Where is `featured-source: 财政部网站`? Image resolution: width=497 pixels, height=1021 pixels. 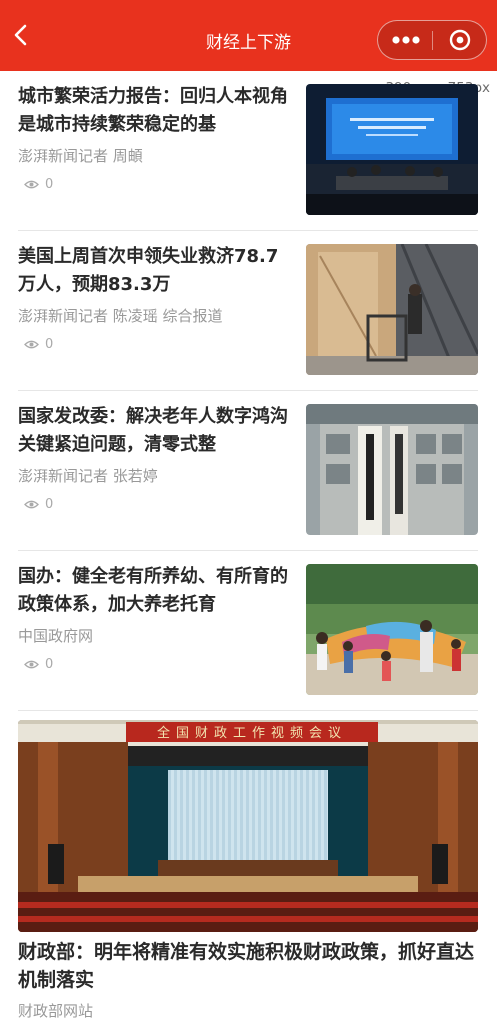 featured-source: 财政部网站 is located at coordinates (56, 1011).